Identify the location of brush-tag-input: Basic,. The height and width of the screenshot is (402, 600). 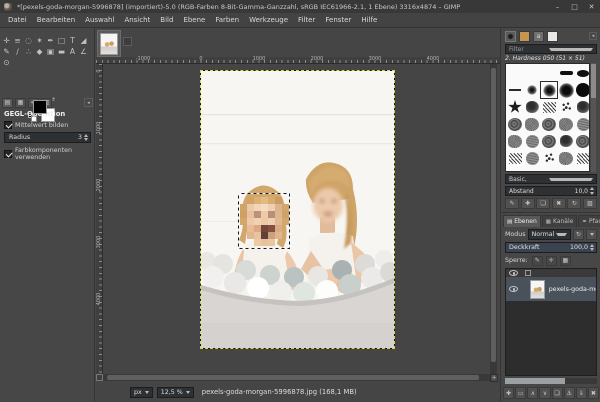
(551, 179).